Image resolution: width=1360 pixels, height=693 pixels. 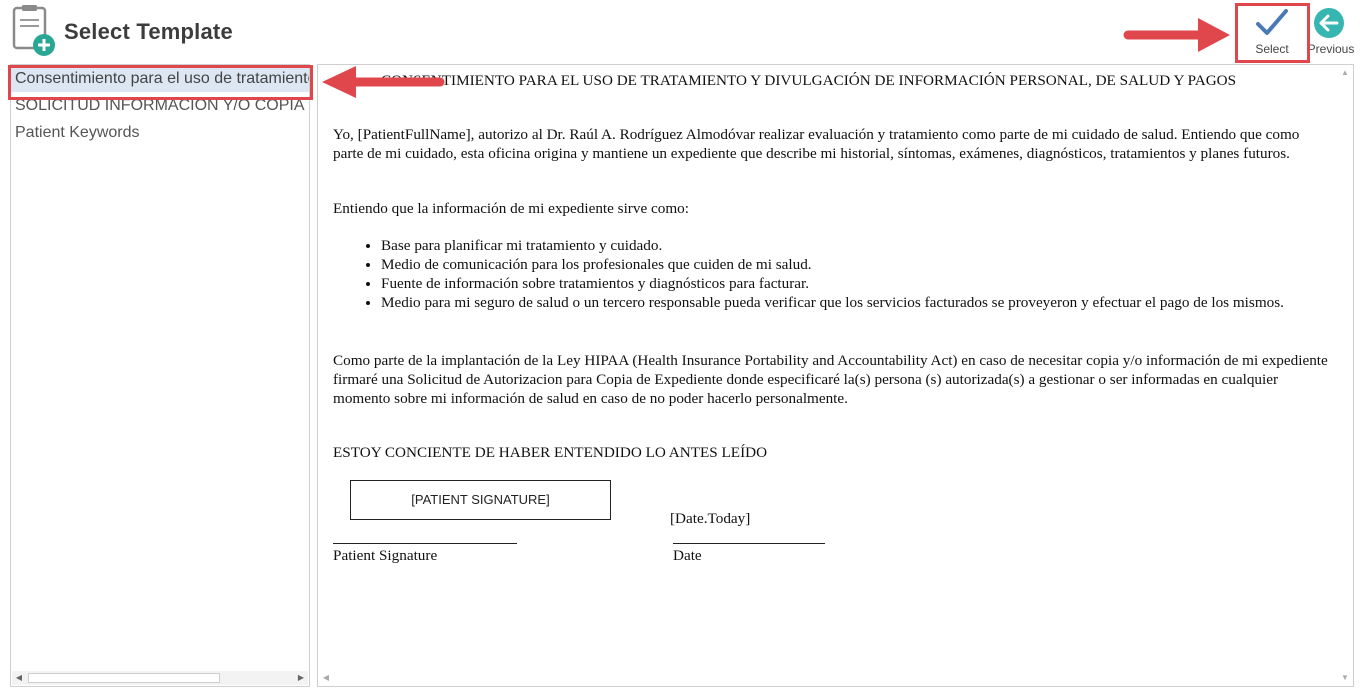 What do you see at coordinates (1345, 678) in the screenshot?
I see `scroll-down-icon: ▼` at bounding box center [1345, 678].